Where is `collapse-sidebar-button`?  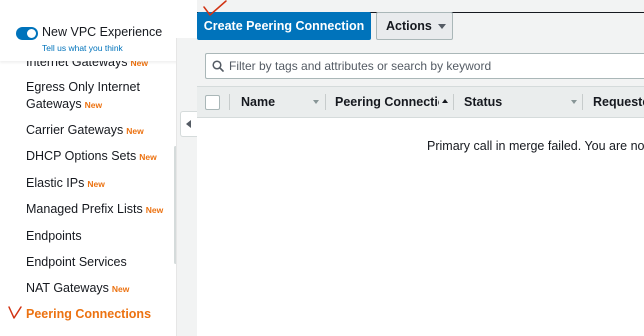
collapse-sidebar-button is located at coordinates (188, 124).